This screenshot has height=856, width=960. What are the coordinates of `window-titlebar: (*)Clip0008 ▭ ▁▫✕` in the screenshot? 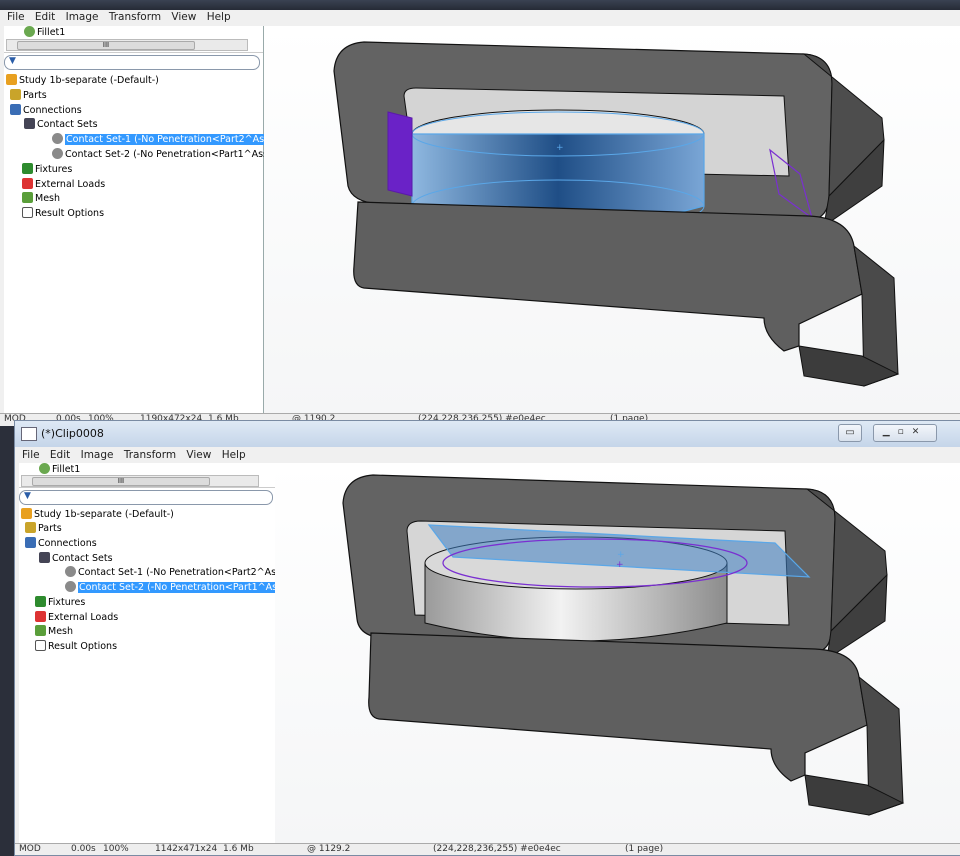 It's located at (487, 434).